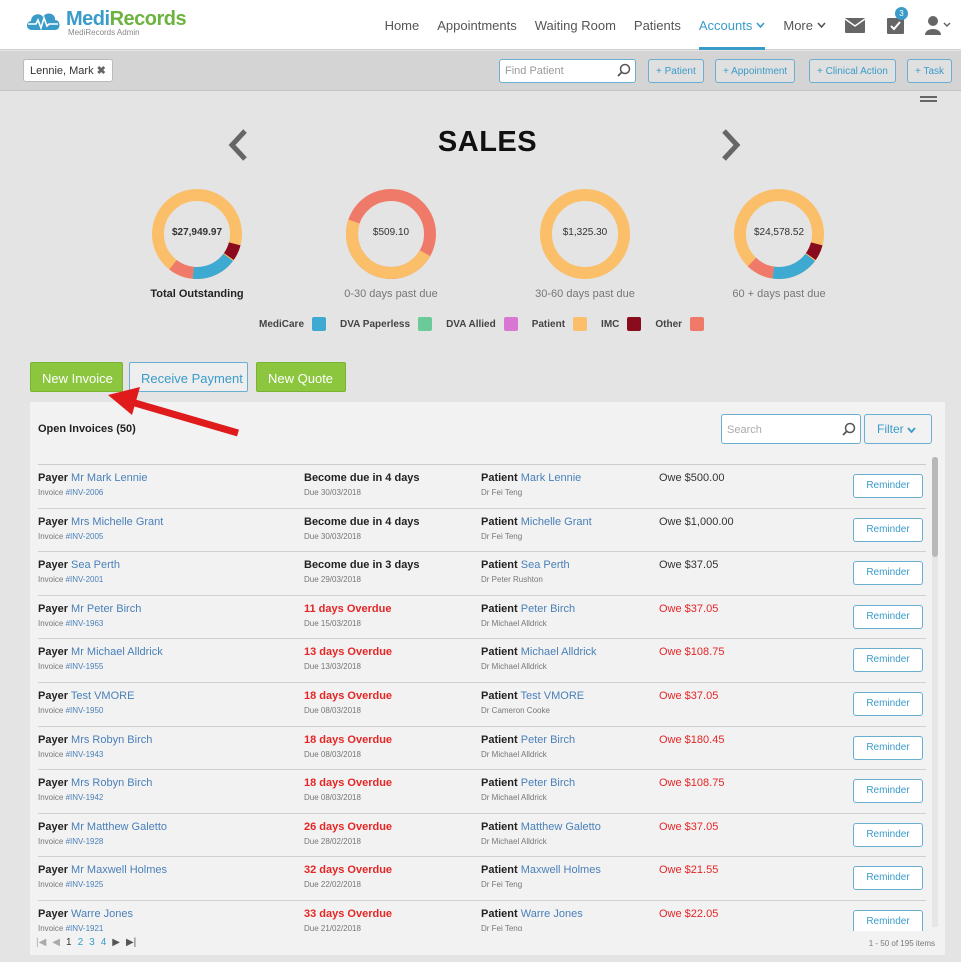 The width and height of the screenshot is (961, 962). What do you see at coordinates (928, 100) in the screenshot?
I see `menu-icon` at bounding box center [928, 100].